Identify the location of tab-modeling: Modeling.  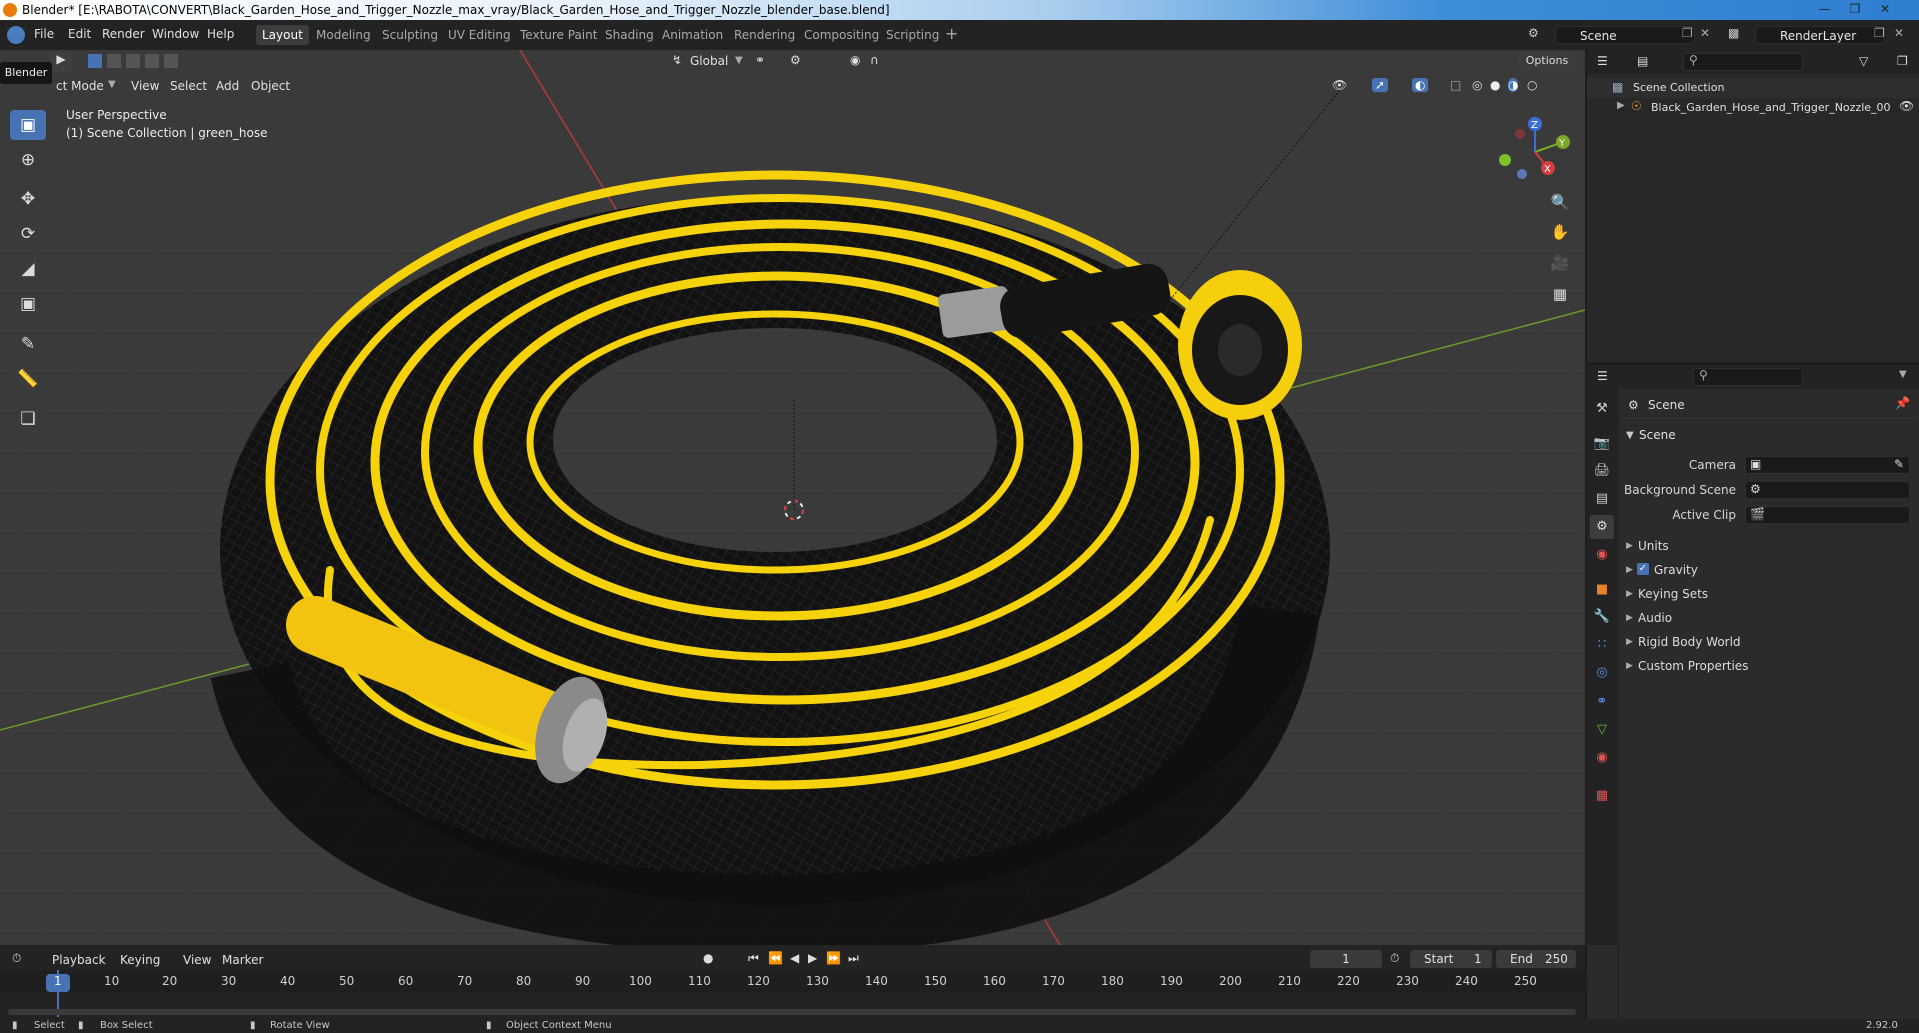
(343, 35).